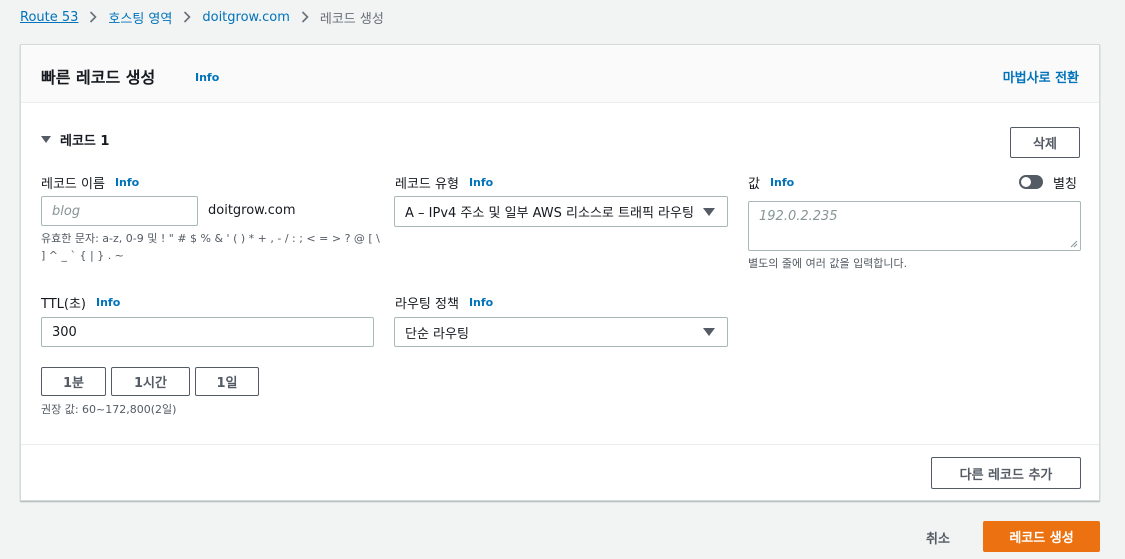 This screenshot has height=559, width=1125. What do you see at coordinates (119, 211) in the screenshot?
I see `record-name-input: blog` at bounding box center [119, 211].